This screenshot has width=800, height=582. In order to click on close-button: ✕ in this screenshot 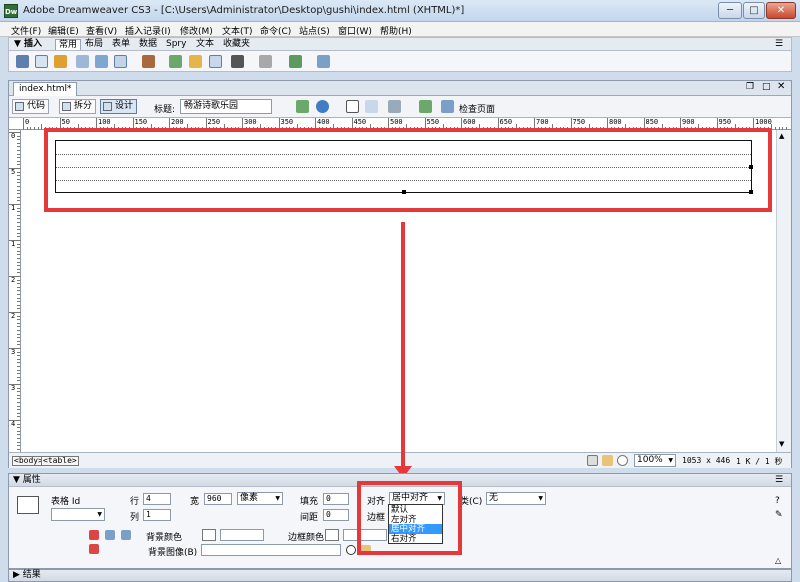, I will do `click(781, 10)`.